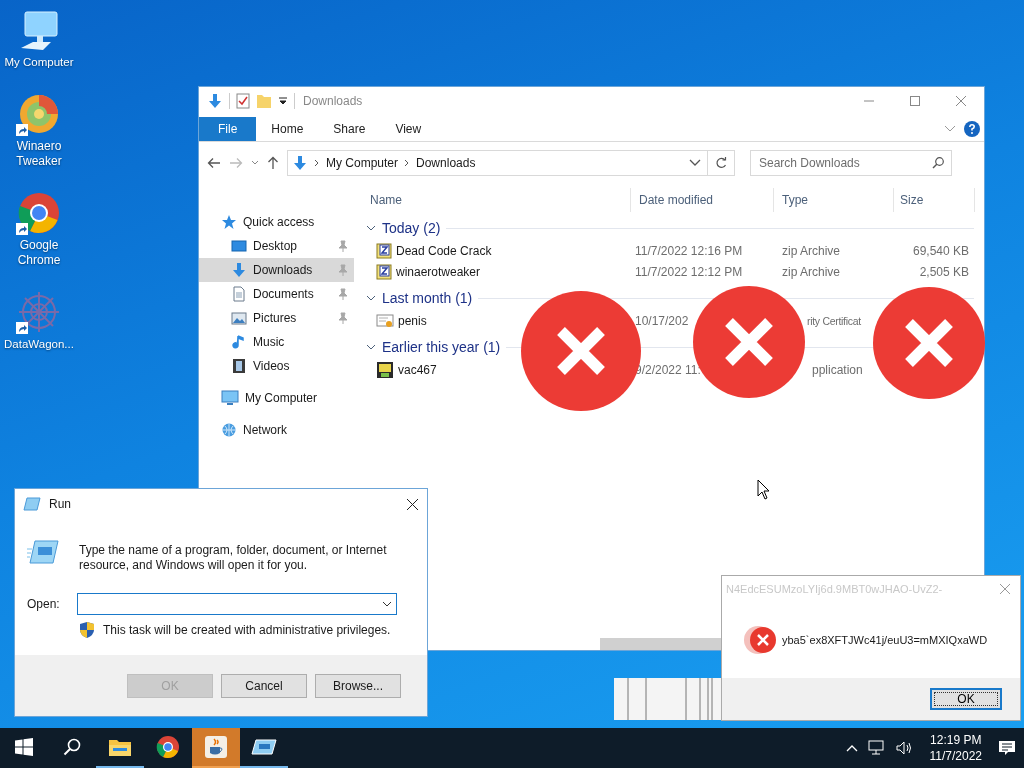 Image resolution: width=1024 pixels, height=768 pixels. Describe the element at coordinates (1007, 748) in the screenshot. I see `notification-icon` at that location.